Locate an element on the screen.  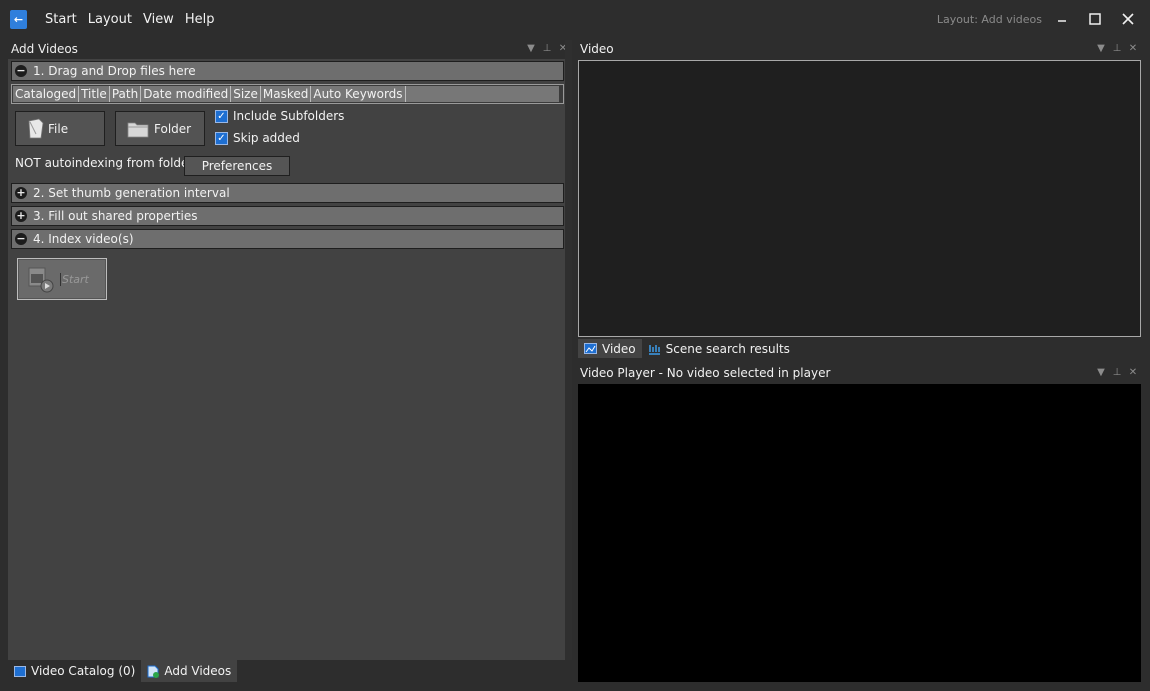
add-folder-button: Folder is located at coordinates (160, 128).